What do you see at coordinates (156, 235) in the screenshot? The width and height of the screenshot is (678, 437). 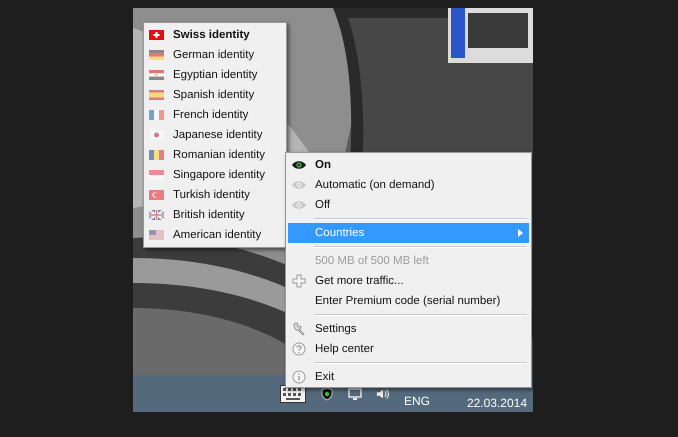 I see `american-flag-icon` at bounding box center [156, 235].